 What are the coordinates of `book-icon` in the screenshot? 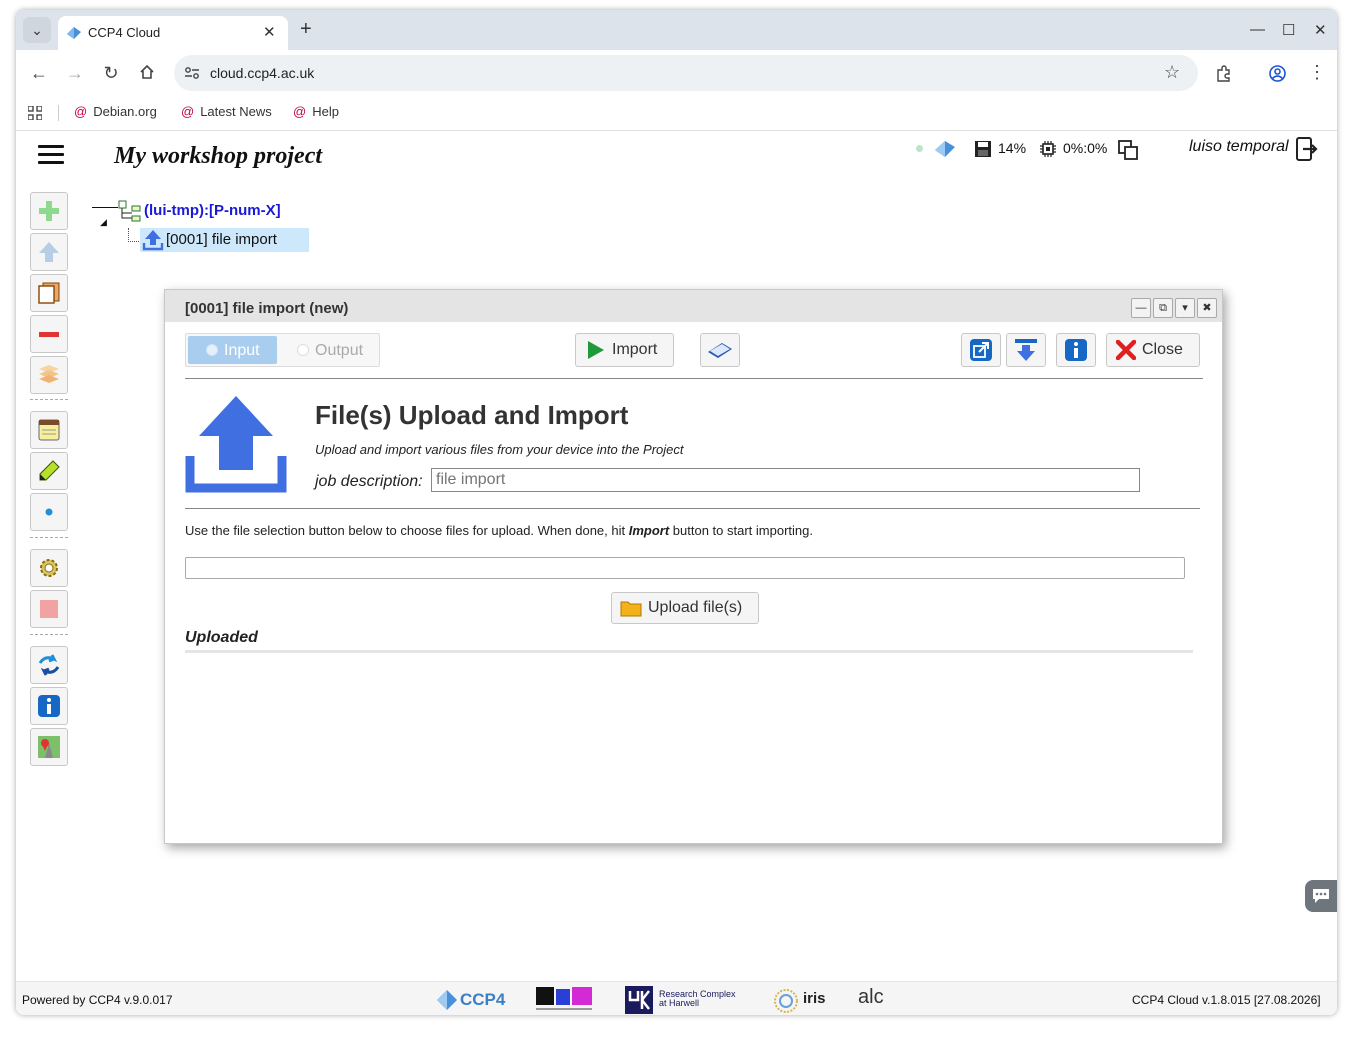 It's located at (720, 350).